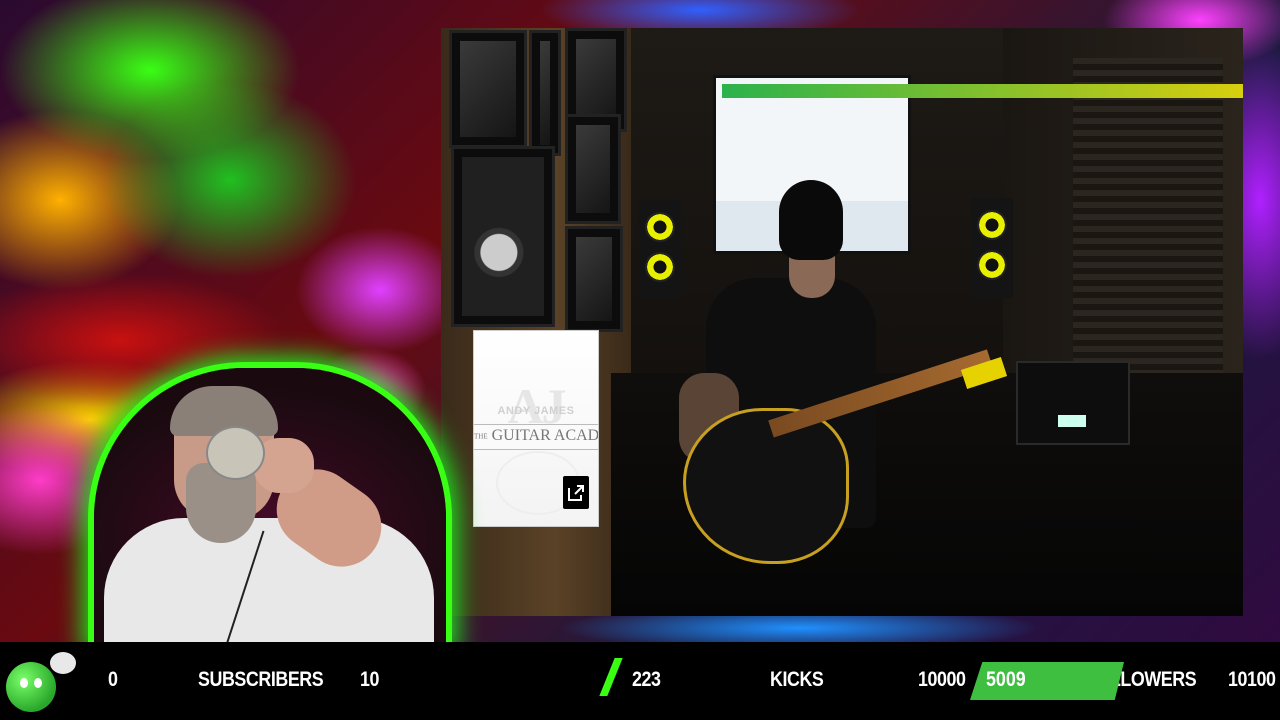 The width and height of the screenshot is (1280, 720). What do you see at coordinates (41, 682) in the screenshot?
I see `mascot-icon` at bounding box center [41, 682].